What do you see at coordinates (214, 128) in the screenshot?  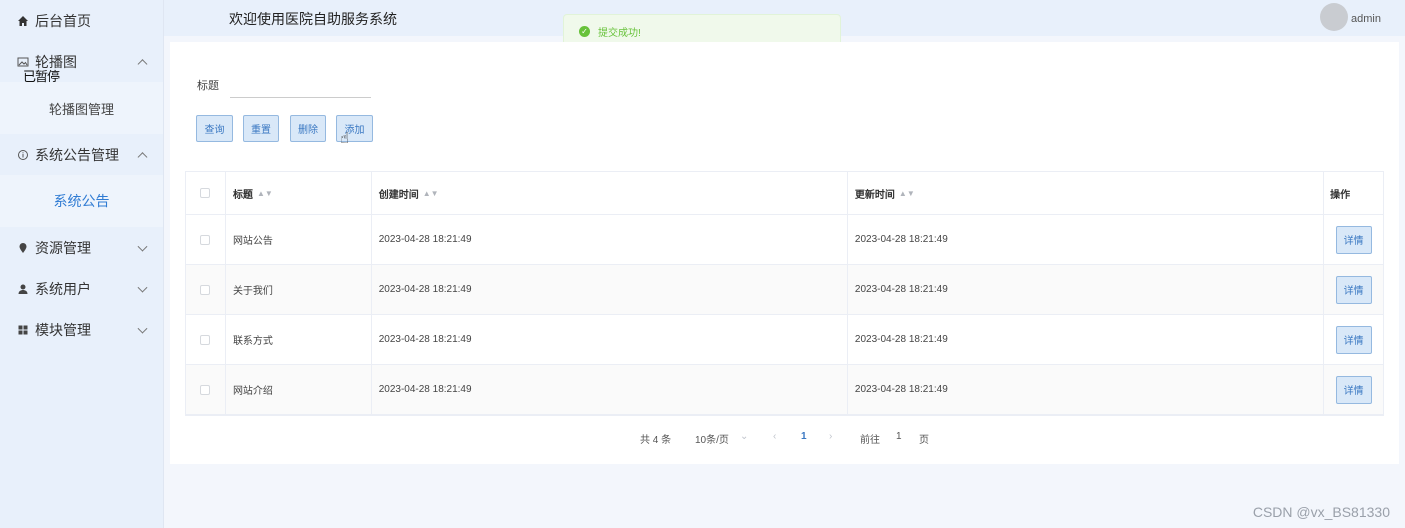 I see `query-button: 查询` at bounding box center [214, 128].